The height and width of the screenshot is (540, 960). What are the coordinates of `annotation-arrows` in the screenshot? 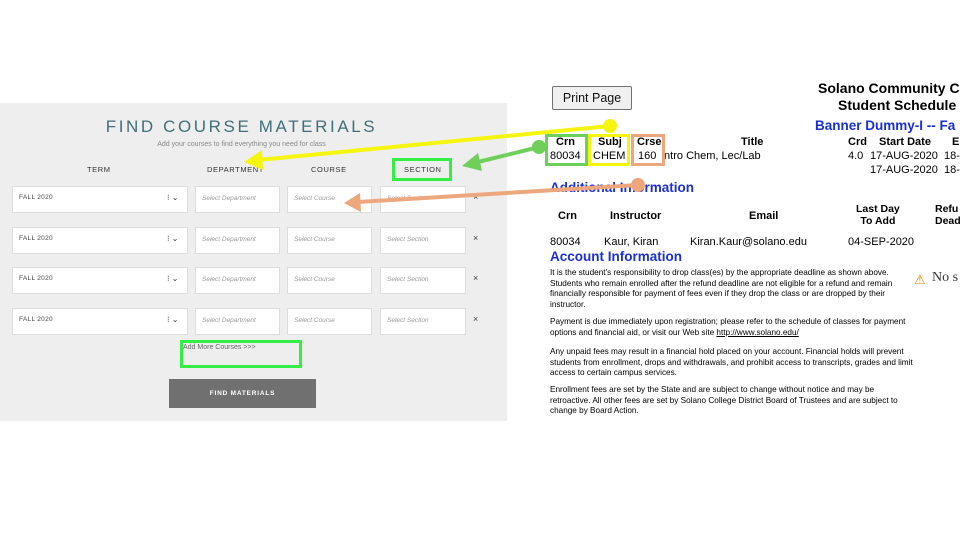 It's located at (444, 165).